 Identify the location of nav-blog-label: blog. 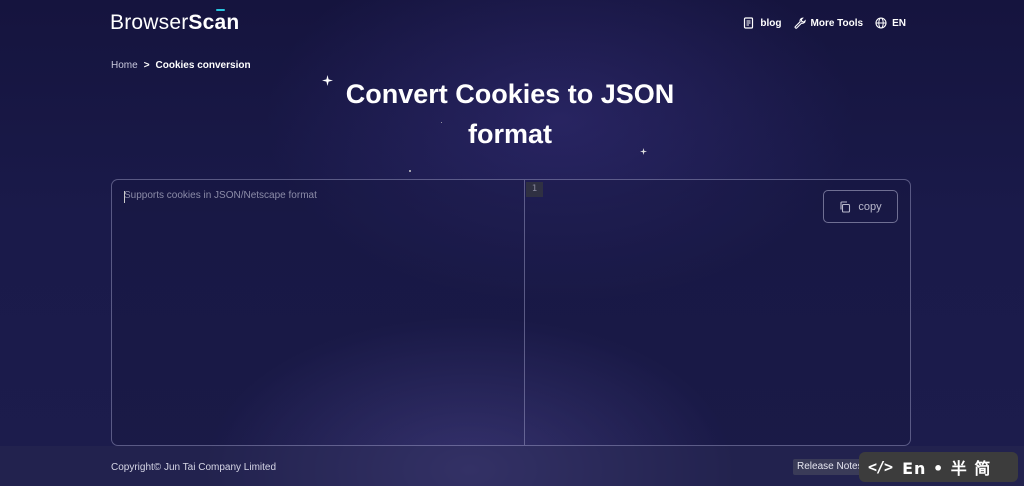
(771, 23).